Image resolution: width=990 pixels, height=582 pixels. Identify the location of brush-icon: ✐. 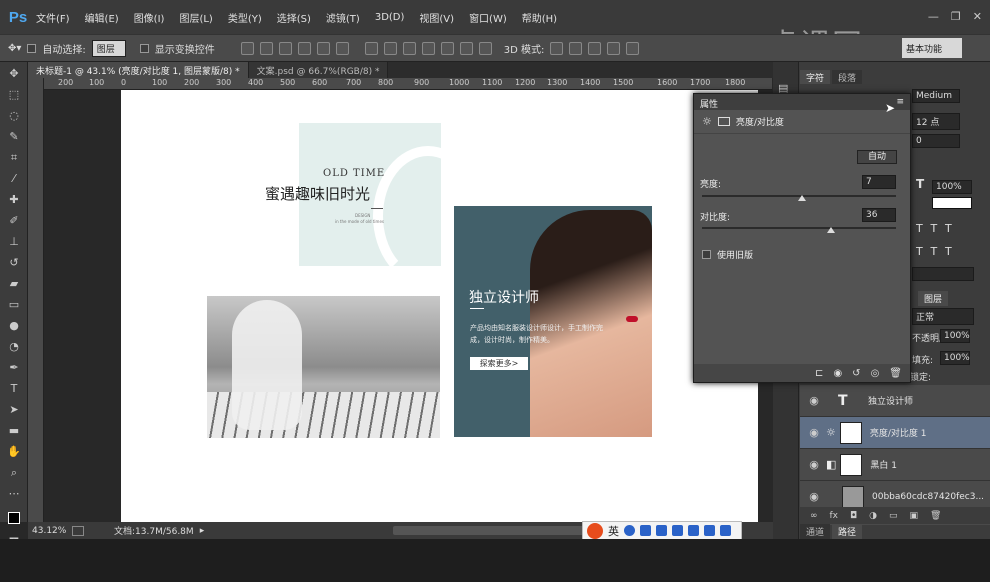
(14, 220).